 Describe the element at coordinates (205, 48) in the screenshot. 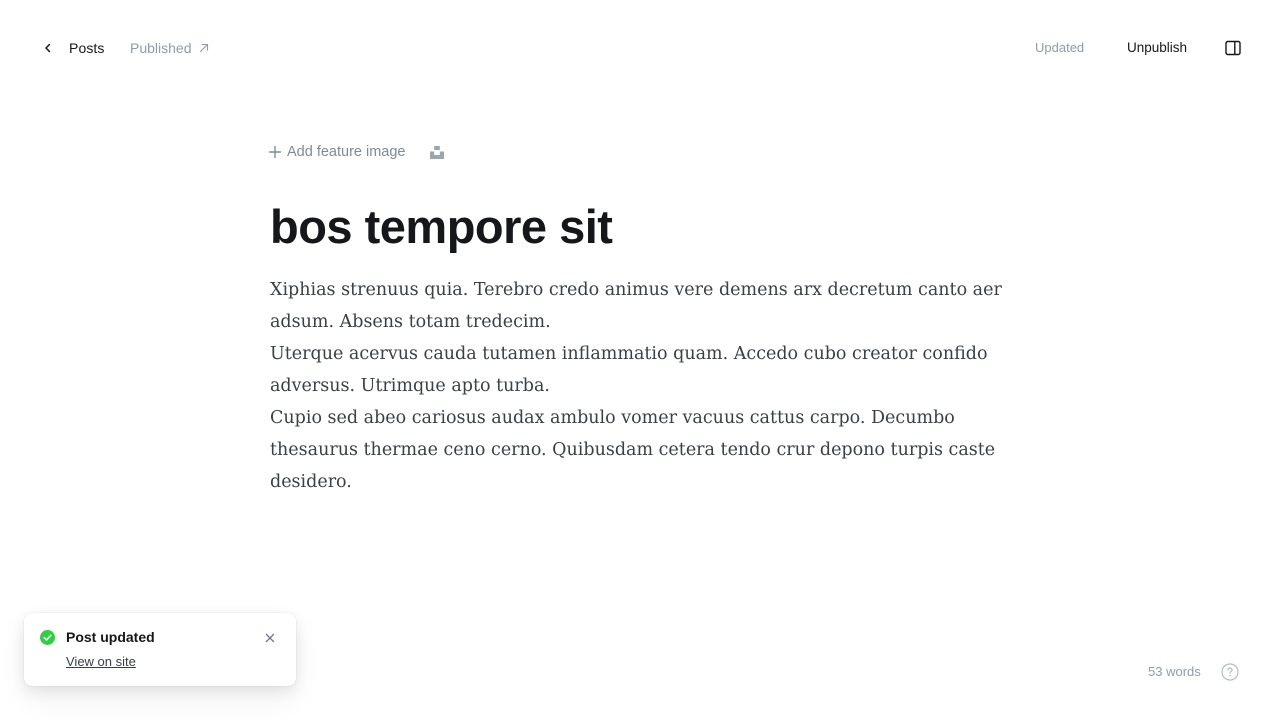

I see `arrow-up-right-icon` at that location.